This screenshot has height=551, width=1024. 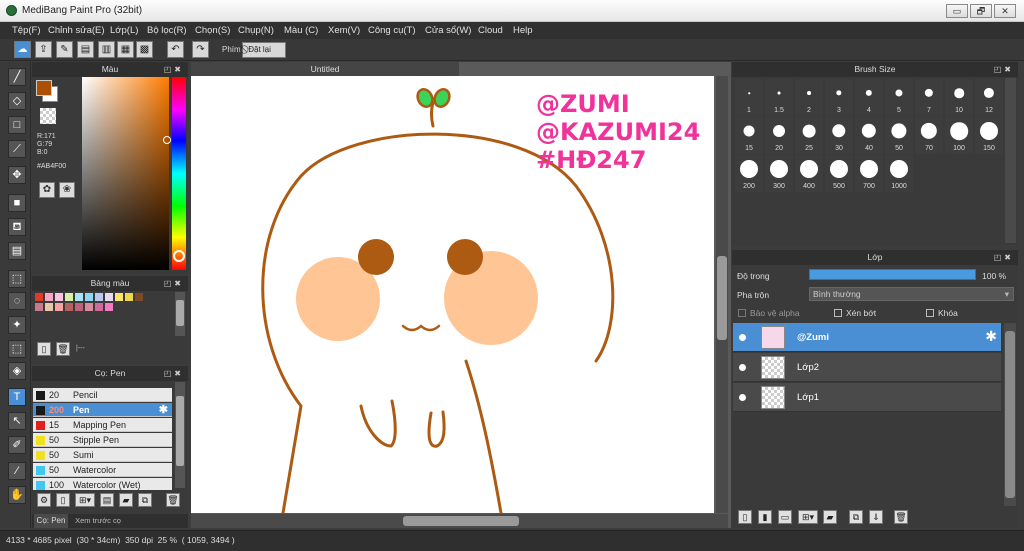 I want to click on maximize-button: 🗗, so click(x=981, y=11).